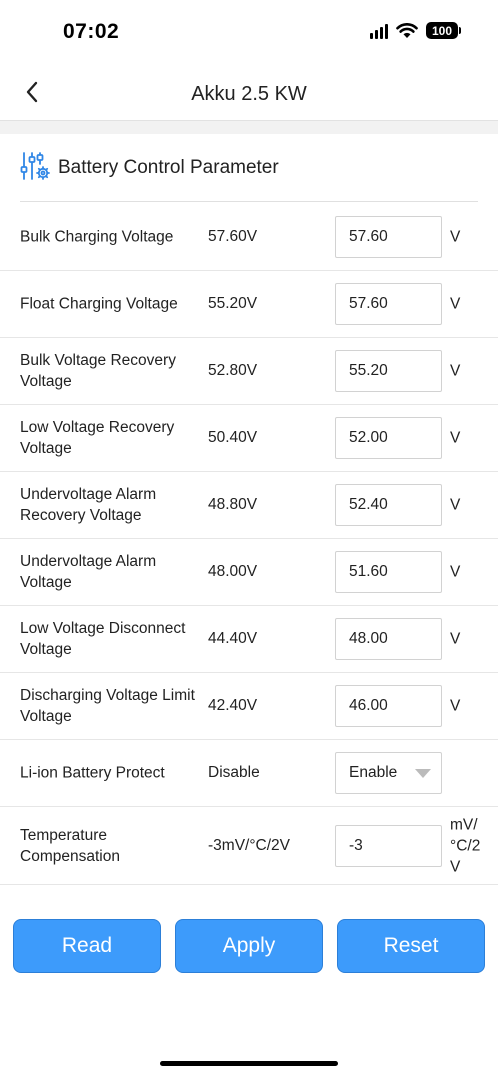  What do you see at coordinates (35, 166) in the screenshot?
I see `settings-sliders-icon` at bounding box center [35, 166].